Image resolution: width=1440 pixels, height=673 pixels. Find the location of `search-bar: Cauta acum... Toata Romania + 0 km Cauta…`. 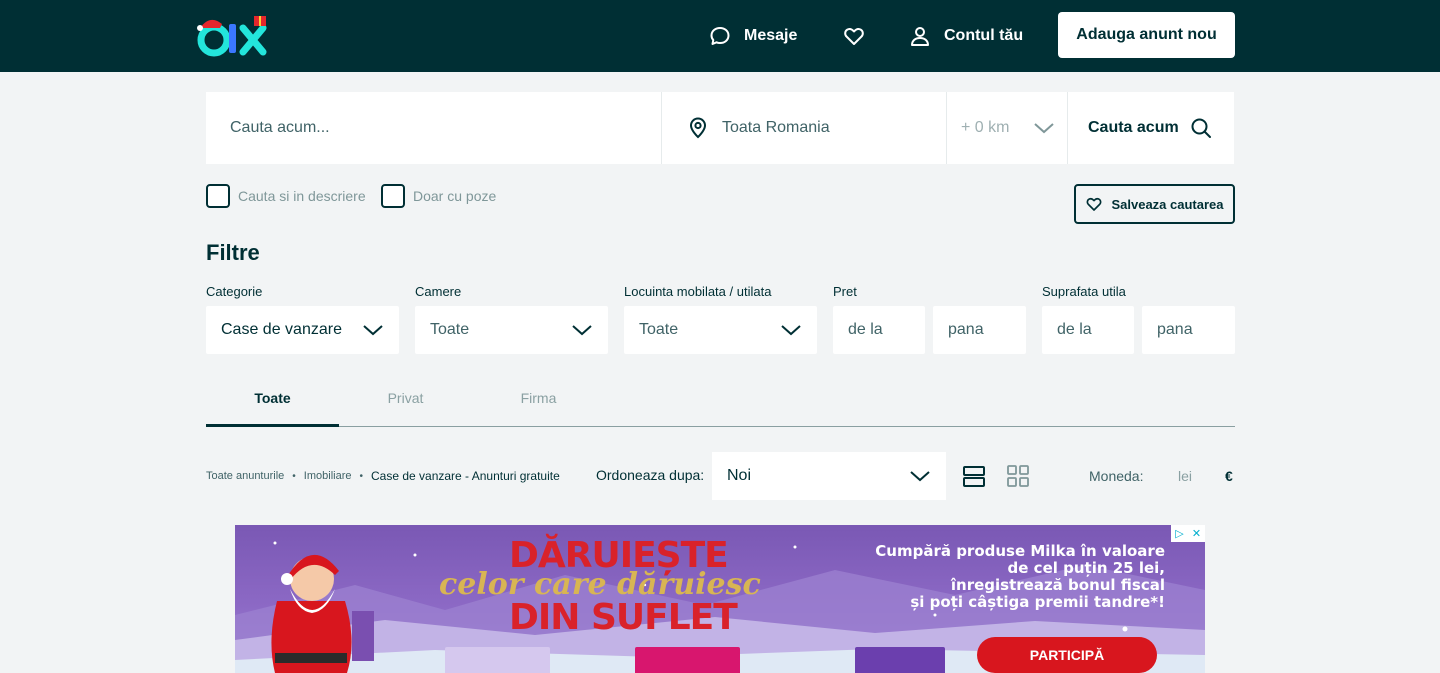

search-bar: Cauta acum... Toata Romania + 0 km Cauta… is located at coordinates (720, 128).